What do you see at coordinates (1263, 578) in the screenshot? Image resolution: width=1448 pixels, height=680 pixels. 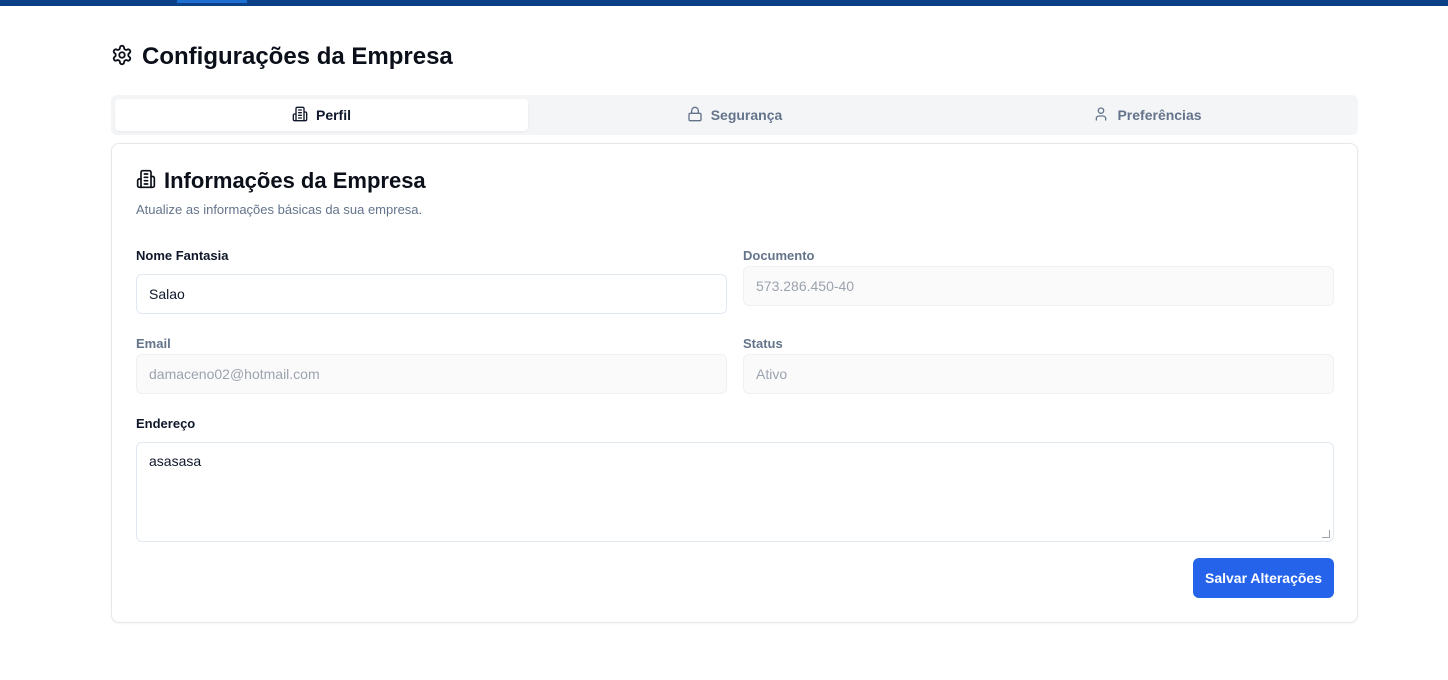 I see `save-button: Salvar Alterações` at bounding box center [1263, 578].